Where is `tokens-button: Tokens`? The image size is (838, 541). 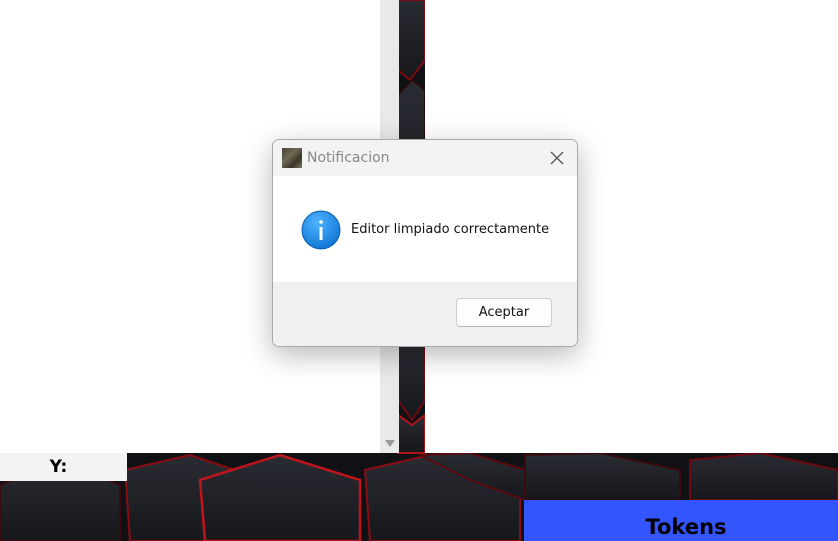
tokens-button: Tokens is located at coordinates (681, 520).